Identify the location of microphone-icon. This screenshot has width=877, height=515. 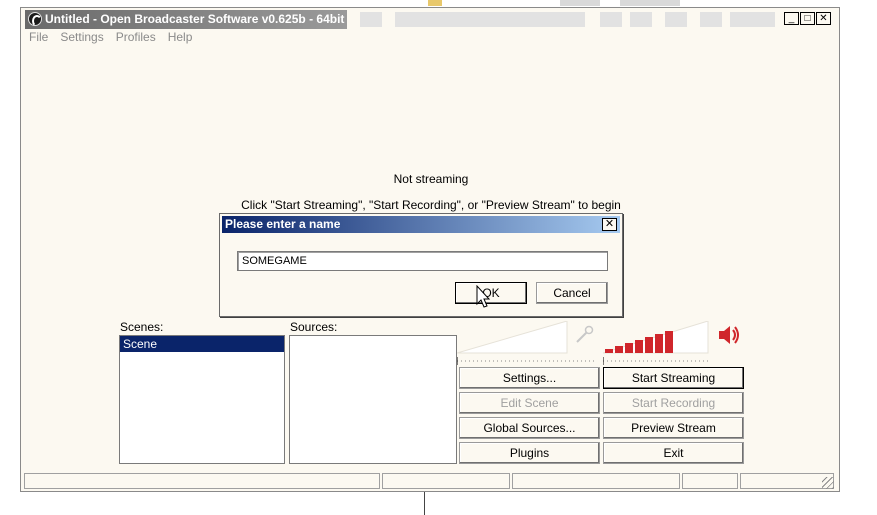
(584, 335).